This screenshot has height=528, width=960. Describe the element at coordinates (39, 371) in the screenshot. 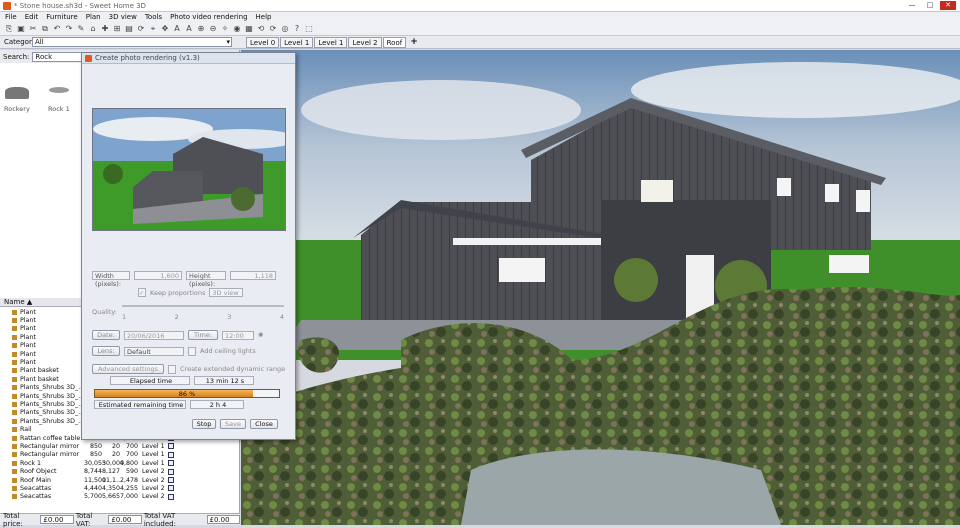

I see `cell-name: Plant basket` at that location.